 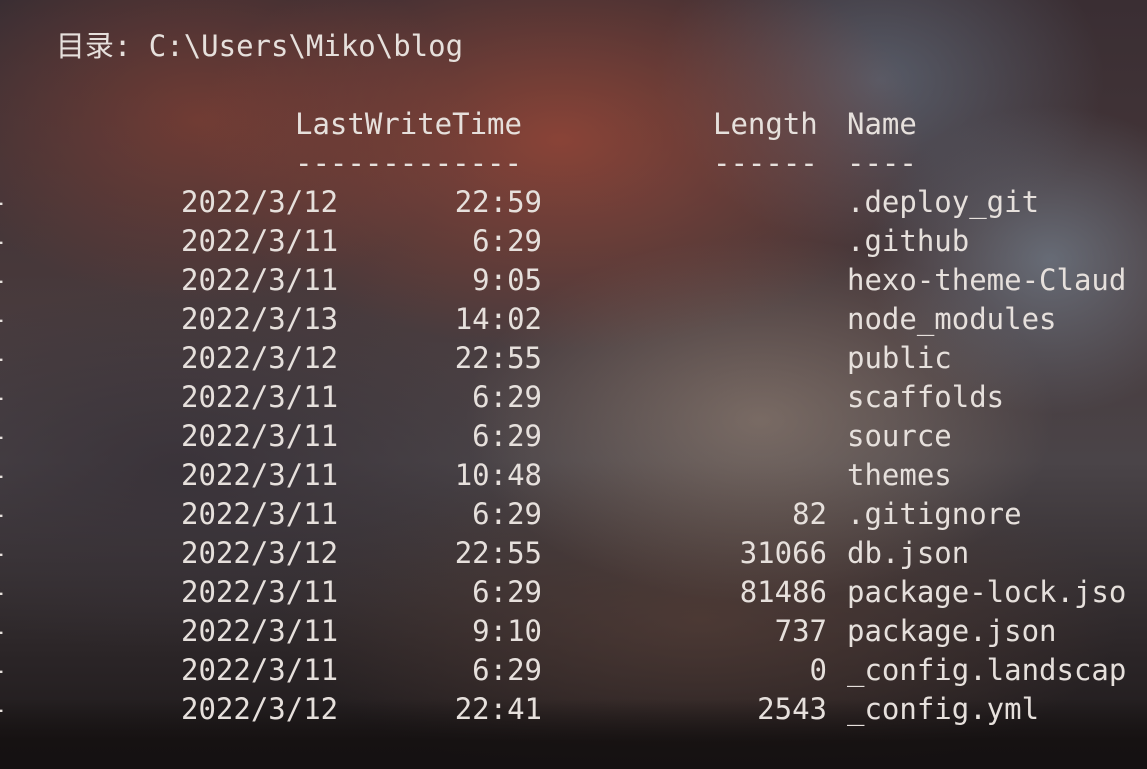 What do you see at coordinates (908, 241) in the screenshot?
I see `row-name: .github` at bounding box center [908, 241].